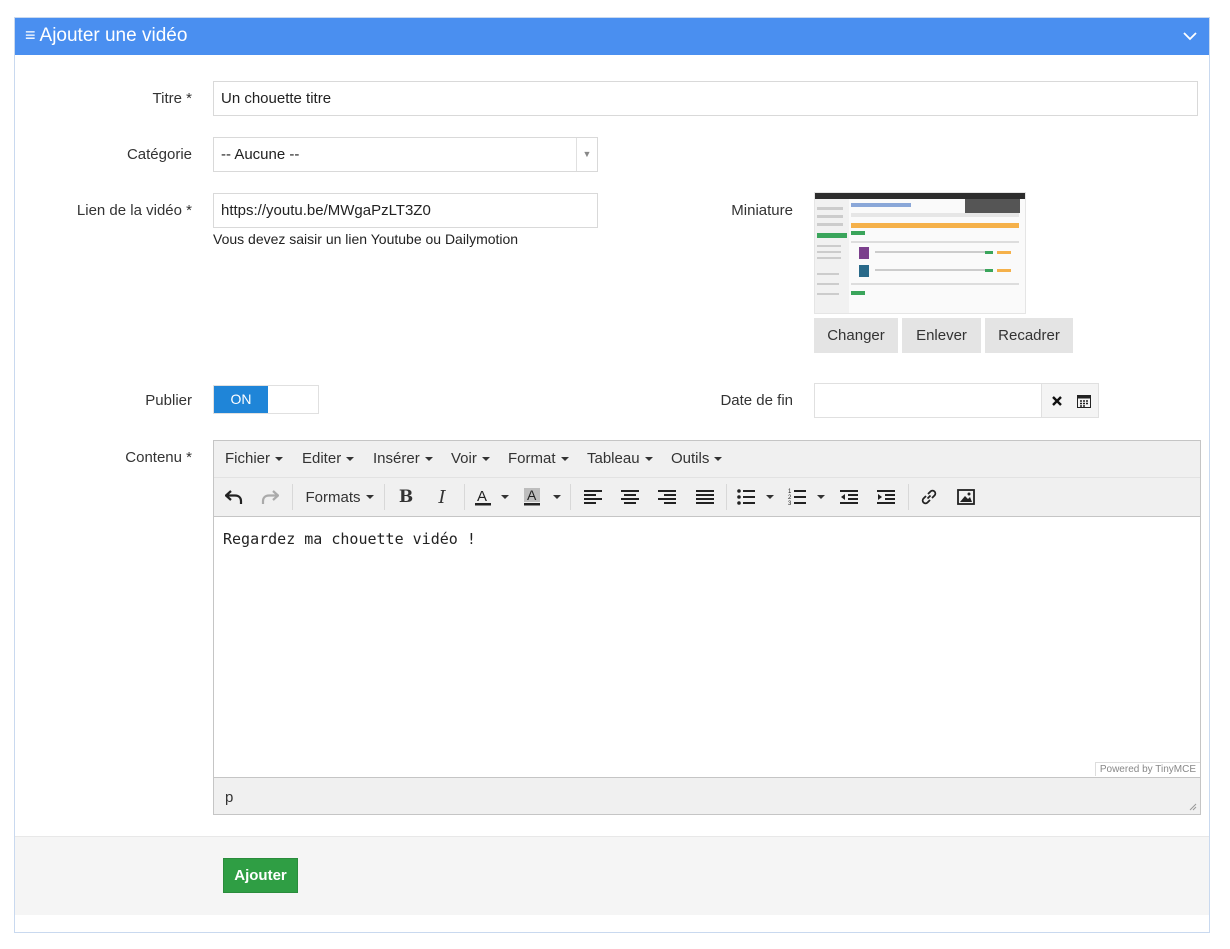 Image resolution: width=1230 pixels, height=949 pixels. I want to click on redo-icon, so click(270, 497).